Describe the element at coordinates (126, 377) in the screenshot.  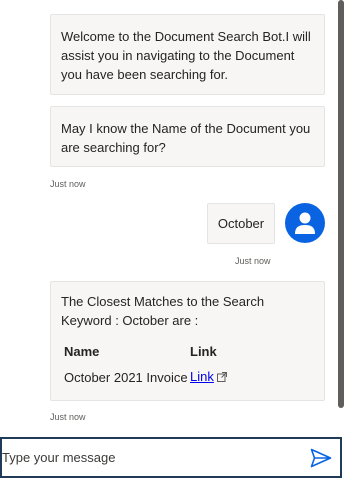
I see `document-name: October 2021 Invoice` at that location.